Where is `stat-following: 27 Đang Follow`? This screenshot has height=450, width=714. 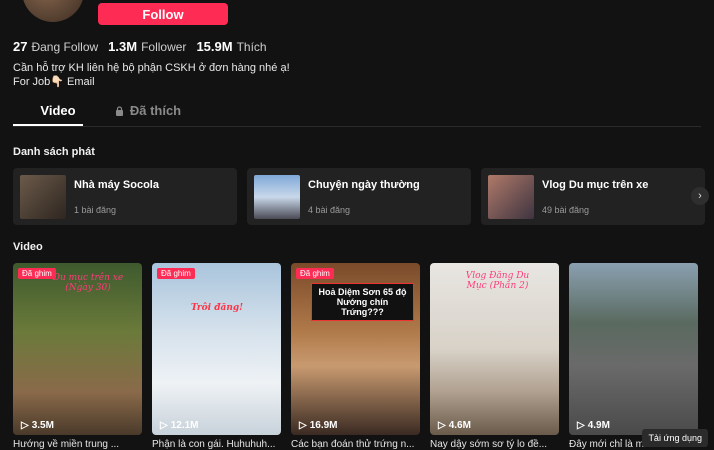
stat-following: 27 Đang Follow is located at coordinates (55, 46).